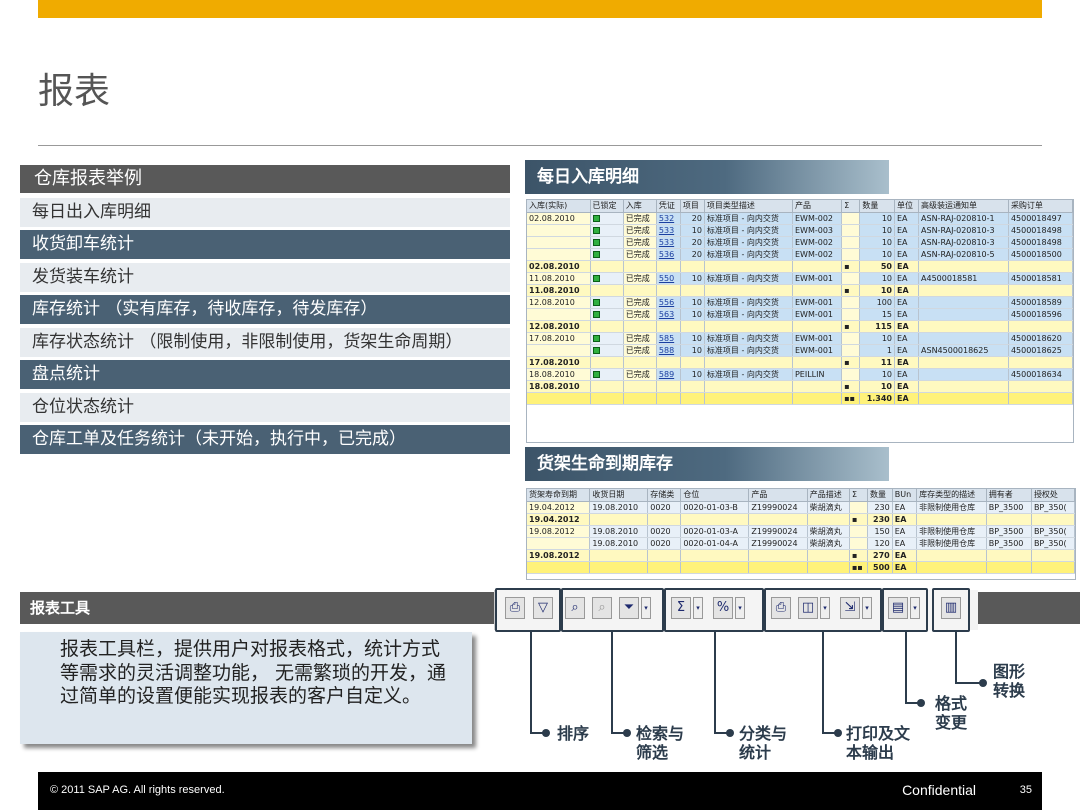 The width and height of the screenshot is (1080, 810). Describe the element at coordinates (640, 206) in the screenshot. I see `column-header: 入库` at that location.